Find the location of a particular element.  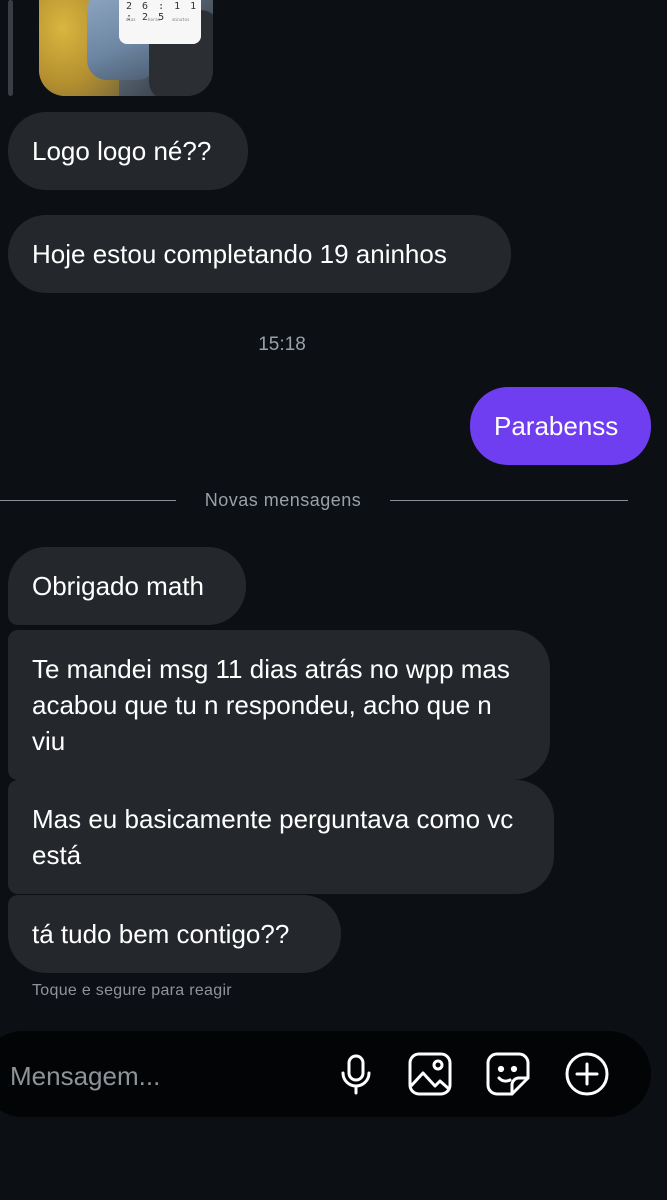

reaction-hint: Toque e segure para reagir is located at coordinates (132, 990).